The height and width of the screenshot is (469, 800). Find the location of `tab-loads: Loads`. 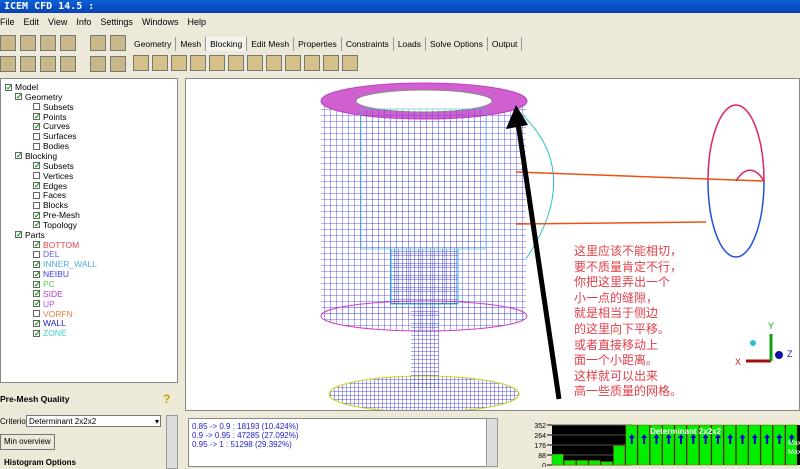

tab-loads: Loads is located at coordinates (410, 44).